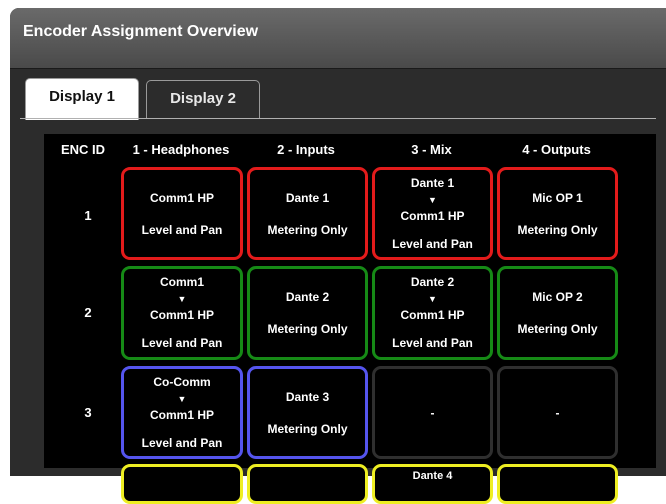  I want to click on encoder-cell-2-mix: Dante 2 ▼ Comm1 HP Level and Pan, so click(432, 313).